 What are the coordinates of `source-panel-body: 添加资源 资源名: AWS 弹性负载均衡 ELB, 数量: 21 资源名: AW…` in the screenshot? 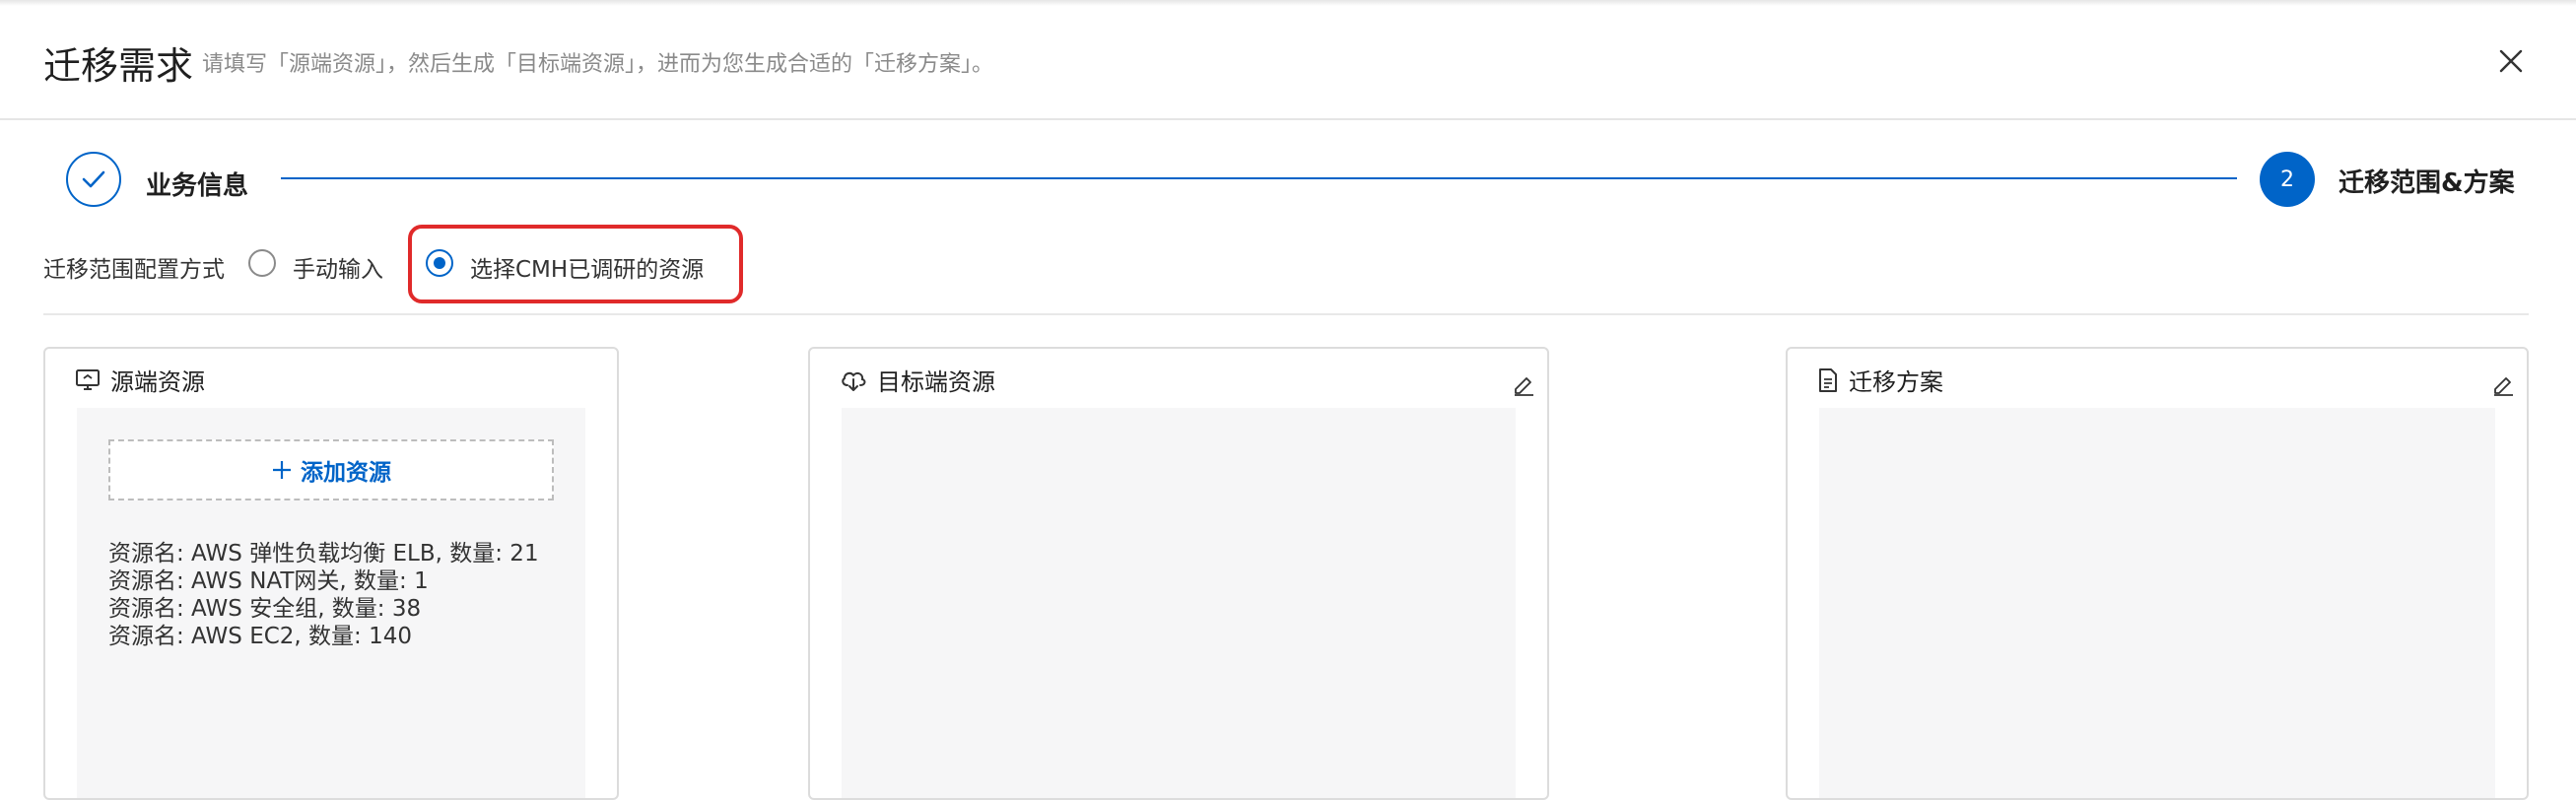 It's located at (331, 603).